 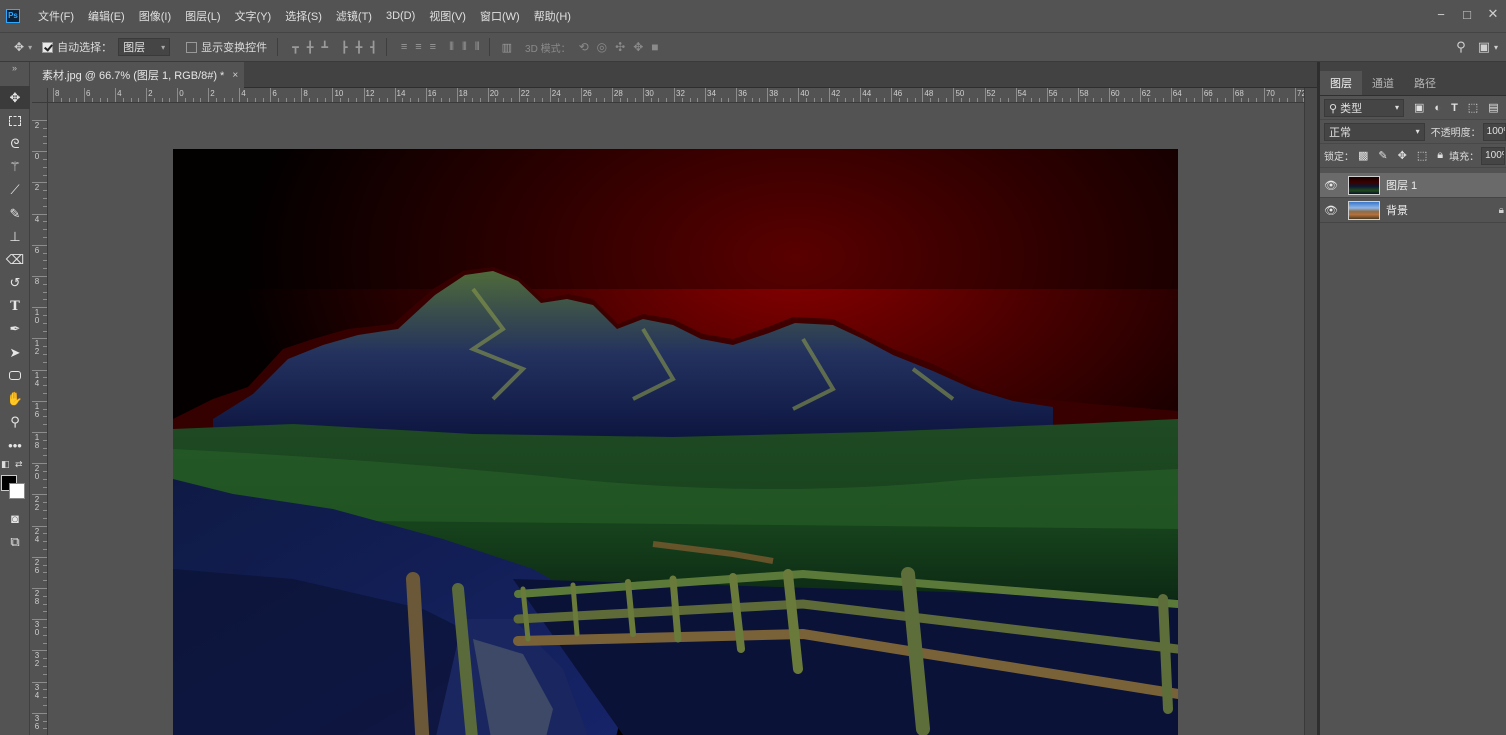 What do you see at coordinates (15, 120) in the screenshot?
I see `marquee-tool-icon` at bounding box center [15, 120].